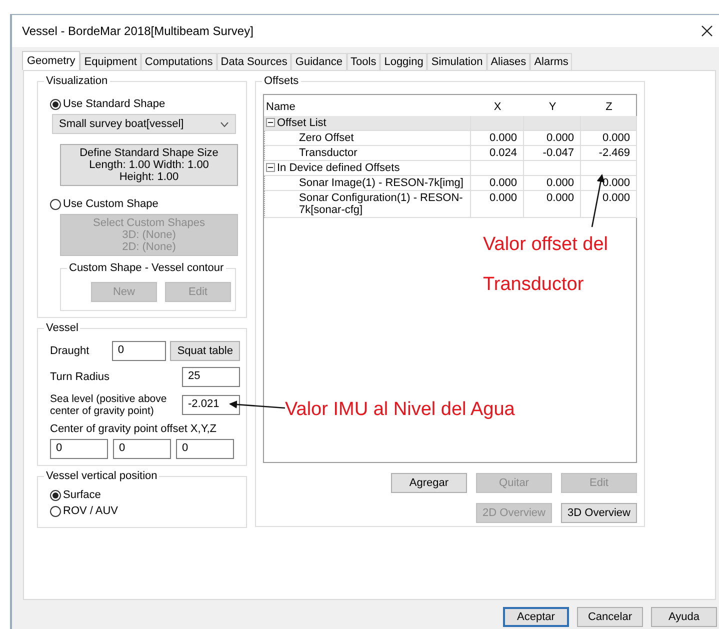 This screenshot has width=719, height=629. Describe the element at coordinates (211, 377) in the screenshot. I see `input-field: 25` at that location.